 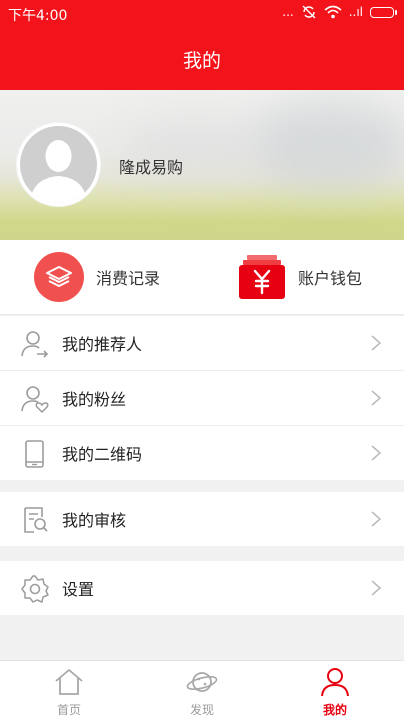 I want to click on bottom-tab-bar: 首页 发现 我的, so click(x=202, y=690).